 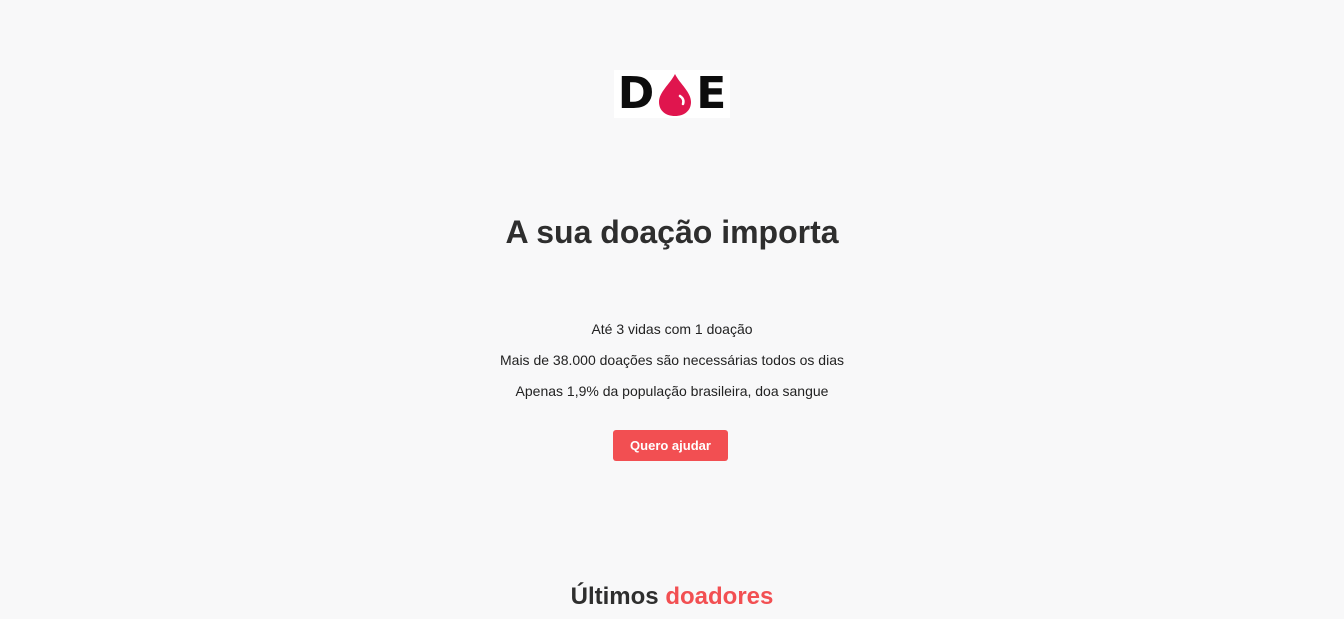 What do you see at coordinates (614, 596) in the screenshot?
I see `latest-donors-title-part1: Últimos` at bounding box center [614, 596].